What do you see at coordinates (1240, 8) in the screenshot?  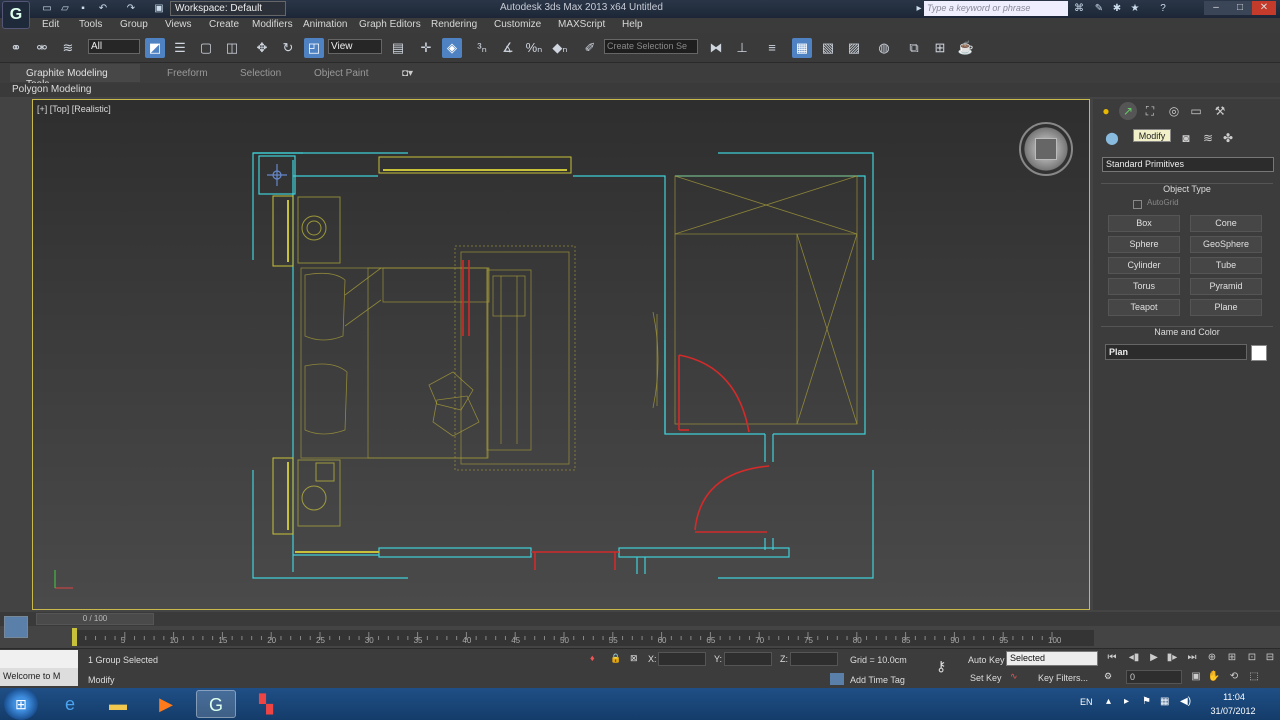 I see `maximize-button: □` at bounding box center [1240, 8].